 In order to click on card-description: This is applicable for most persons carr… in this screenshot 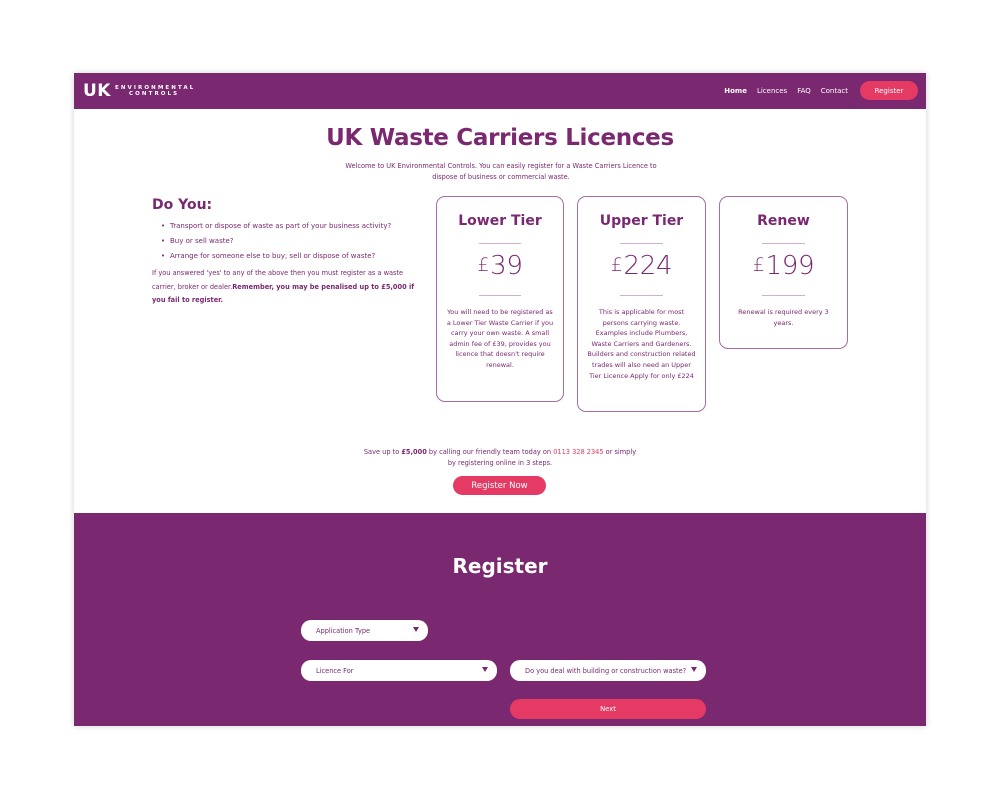, I will do `click(641, 344)`.